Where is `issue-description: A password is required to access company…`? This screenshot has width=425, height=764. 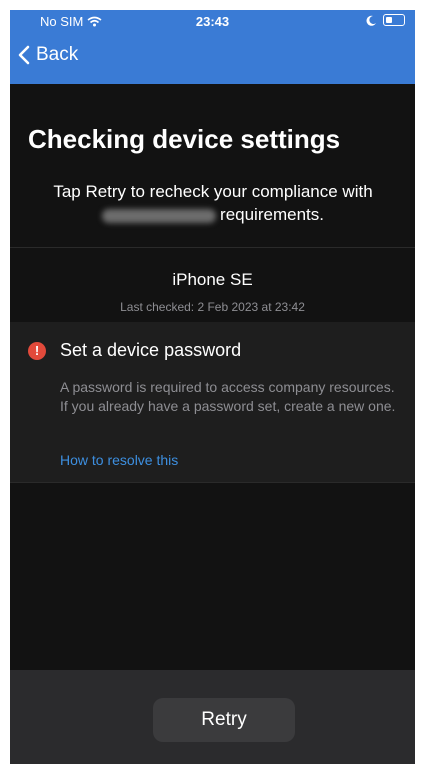 issue-description: A password is required to access company… is located at coordinates (228, 396).